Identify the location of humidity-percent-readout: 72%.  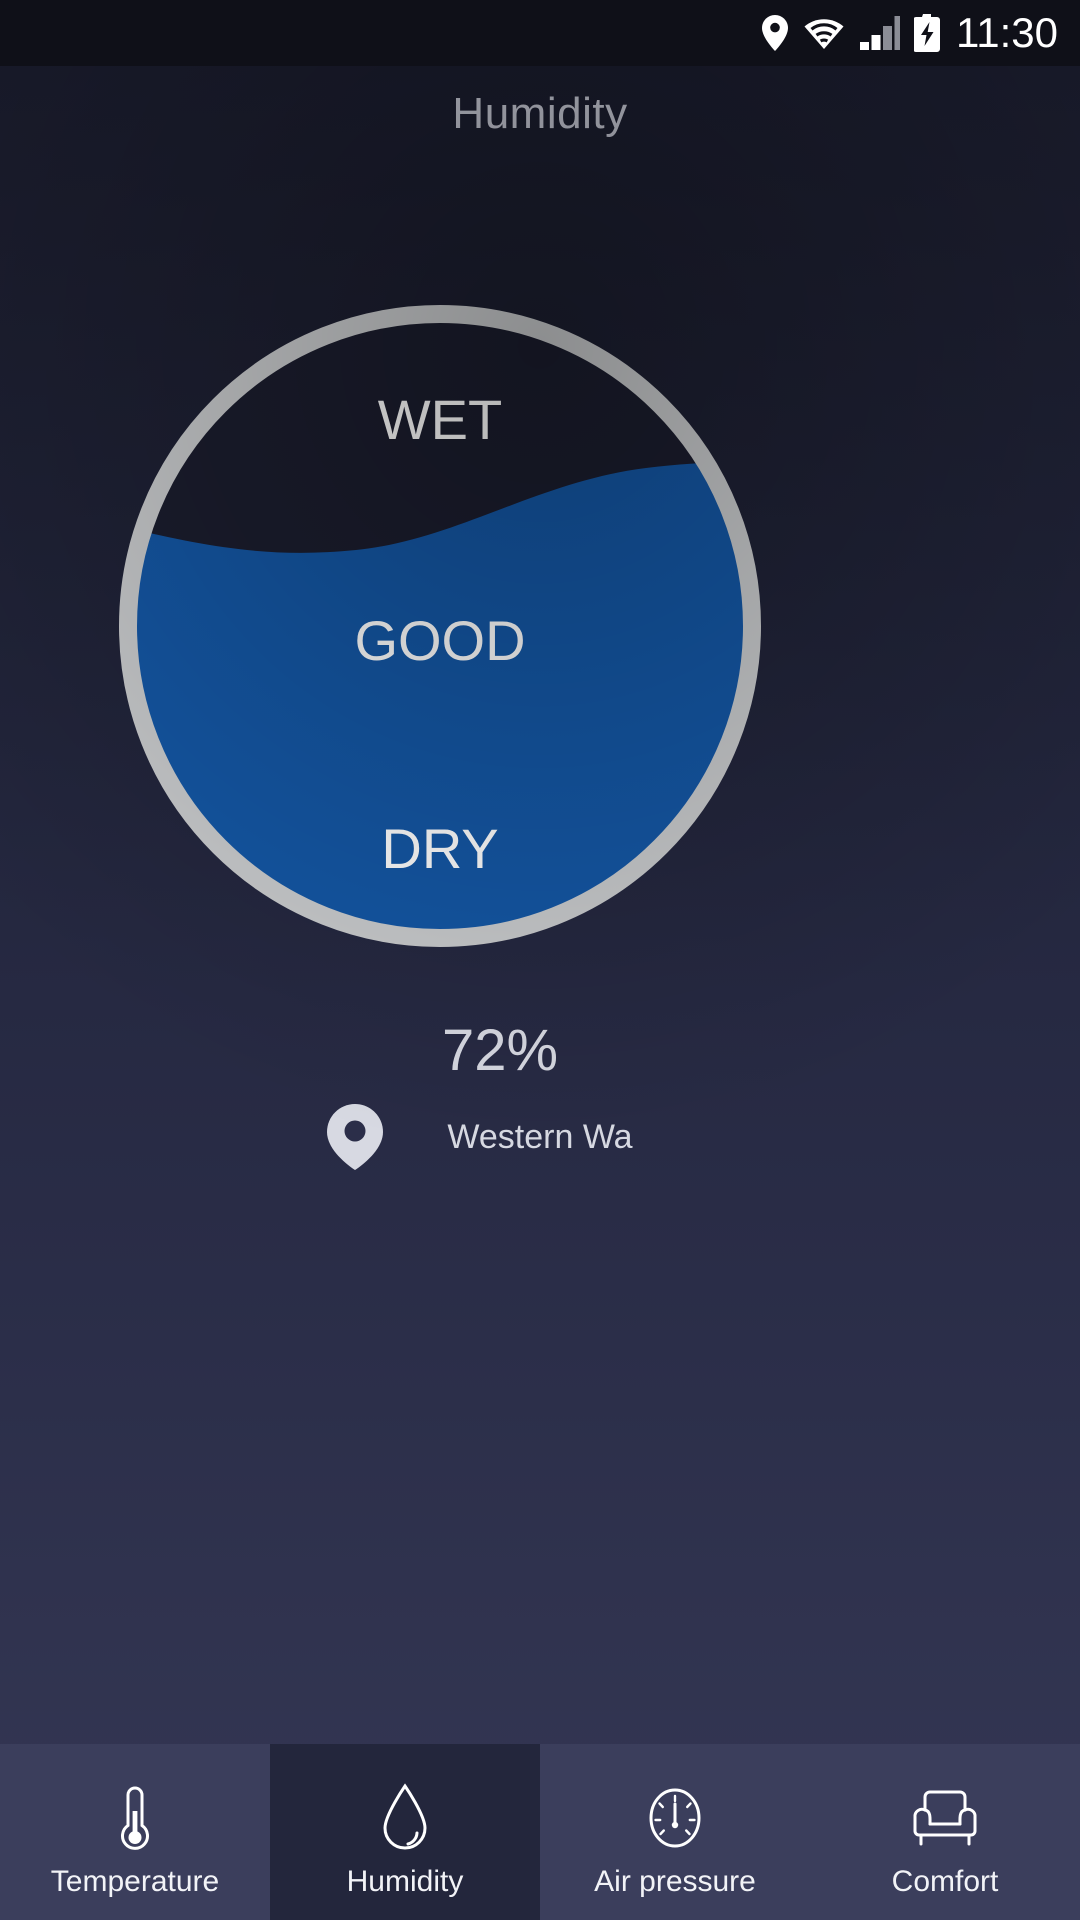
(540, 1051).